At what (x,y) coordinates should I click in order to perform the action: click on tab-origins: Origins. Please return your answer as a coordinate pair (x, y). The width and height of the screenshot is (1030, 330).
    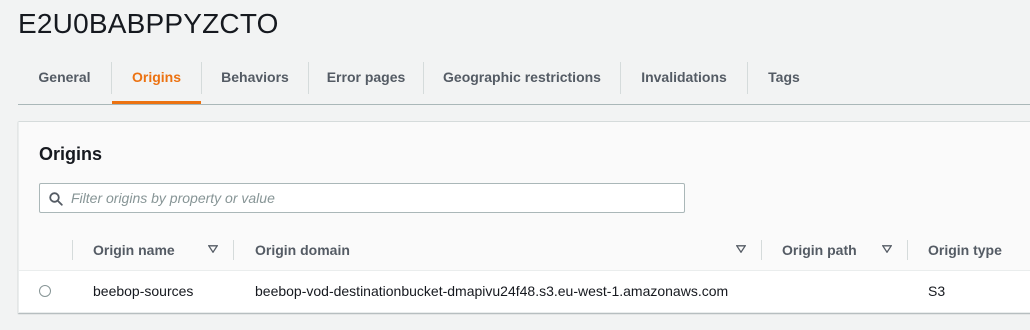
    Looking at the image, I should click on (156, 78).